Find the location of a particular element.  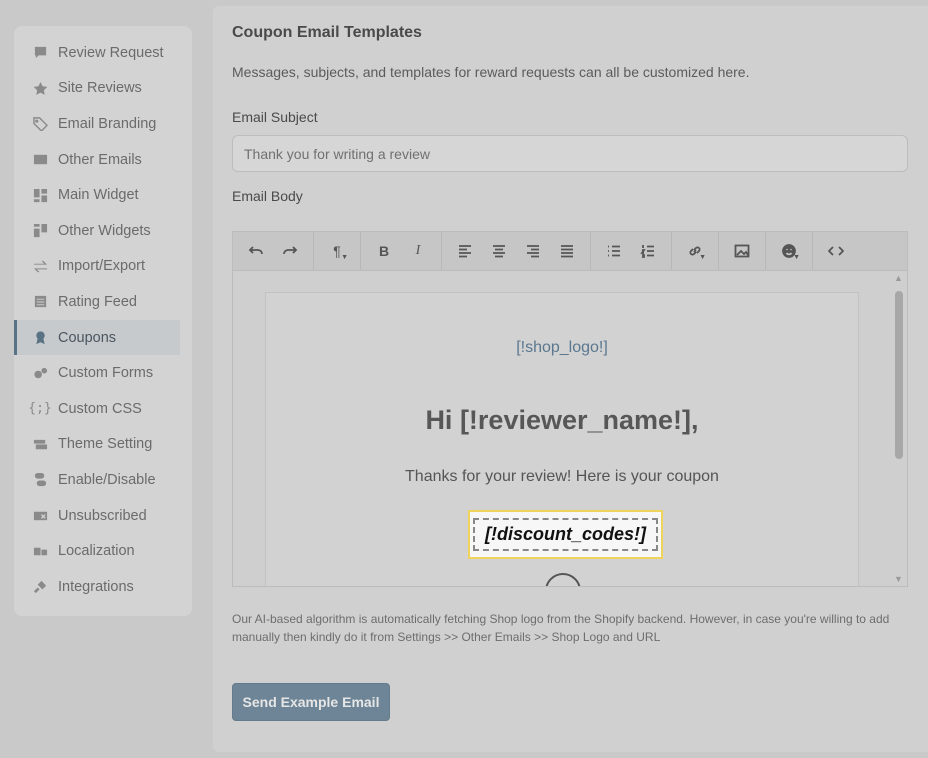

sidebar-item-site-reviews: Site Reviews is located at coordinates (103, 89).